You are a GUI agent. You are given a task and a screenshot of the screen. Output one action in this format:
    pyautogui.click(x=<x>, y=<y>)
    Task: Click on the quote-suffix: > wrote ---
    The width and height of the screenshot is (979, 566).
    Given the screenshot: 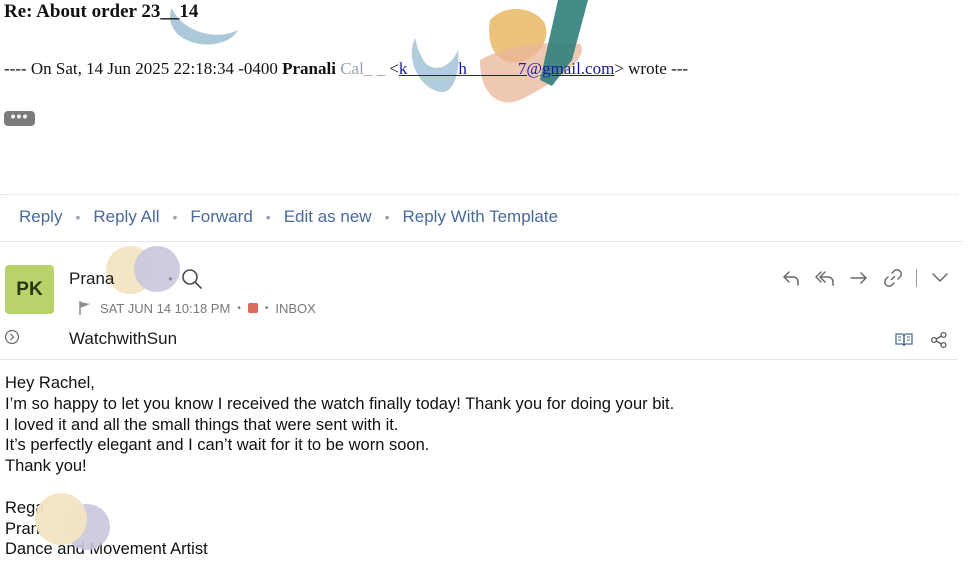 What is the action you would take?
    pyautogui.click(x=651, y=68)
    